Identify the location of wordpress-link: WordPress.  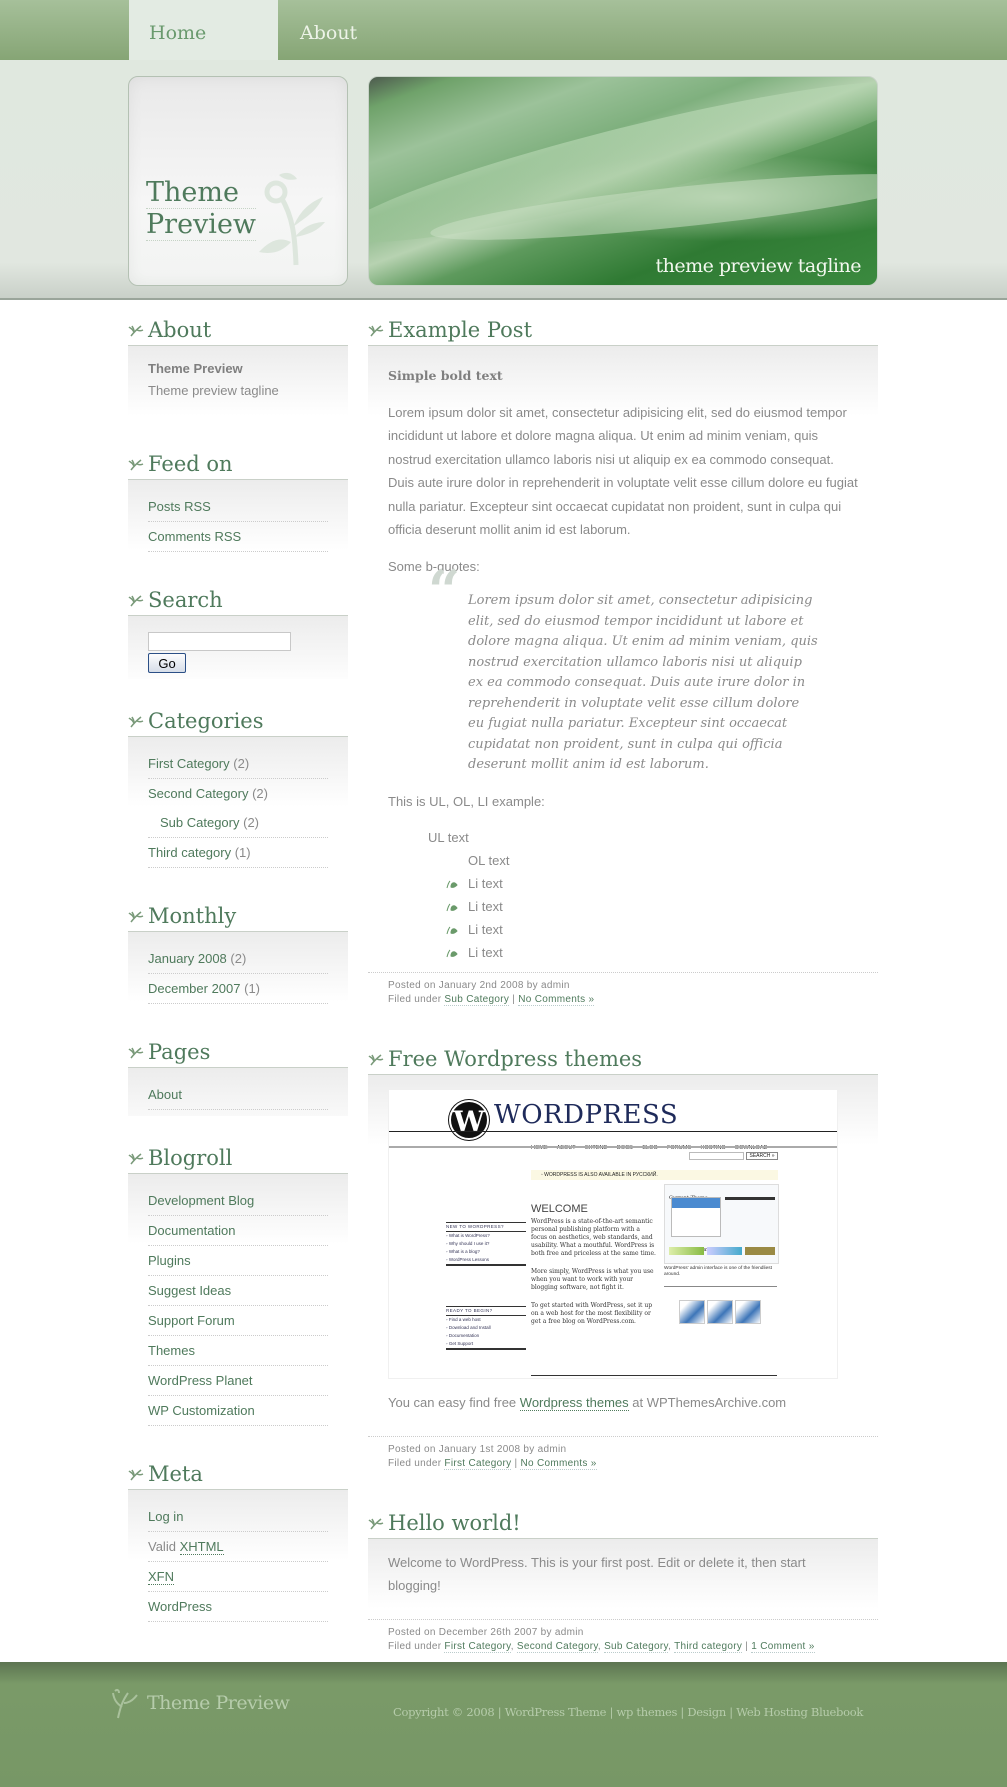
(180, 1606).